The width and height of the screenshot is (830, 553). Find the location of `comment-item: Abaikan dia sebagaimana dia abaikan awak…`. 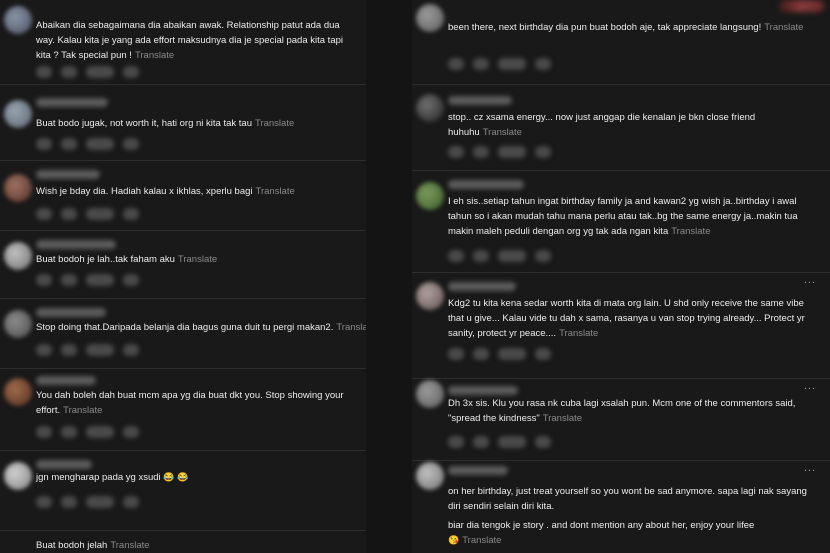

comment-item: Abaikan dia sebagaimana dia abaikan awak… is located at coordinates (183, 42).